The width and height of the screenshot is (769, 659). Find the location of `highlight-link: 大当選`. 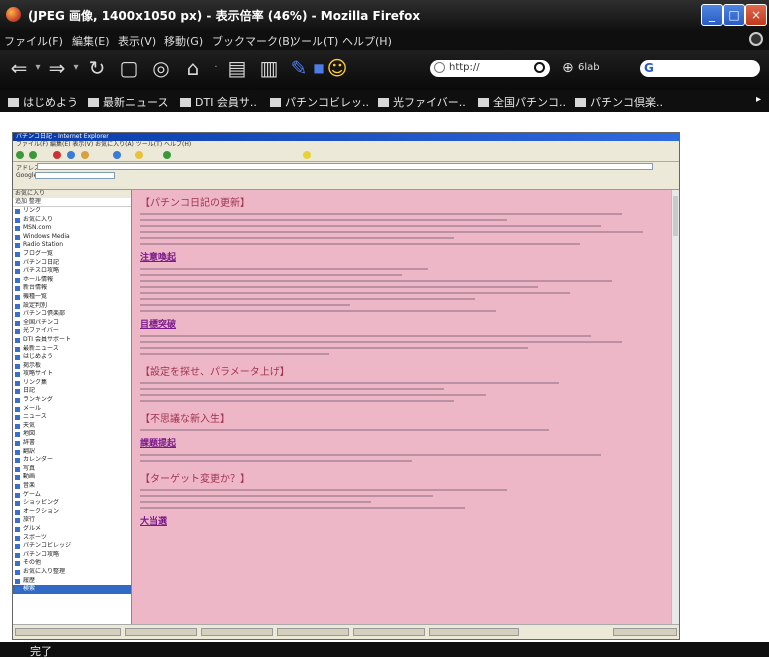

highlight-link: 大当選 is located at coordinates (154, 522).